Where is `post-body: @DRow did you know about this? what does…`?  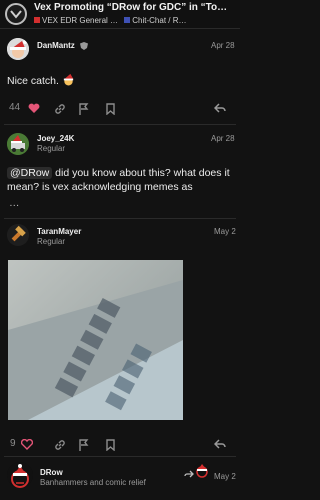 post-body: @DRow did you know about this? what does… is located at coordinates (120, 180).